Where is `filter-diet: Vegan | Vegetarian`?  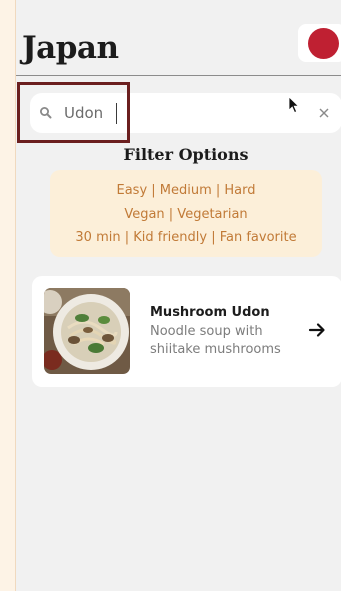
filter-diet: Vegan | Vegetarian is located at coordinates (186, 214).